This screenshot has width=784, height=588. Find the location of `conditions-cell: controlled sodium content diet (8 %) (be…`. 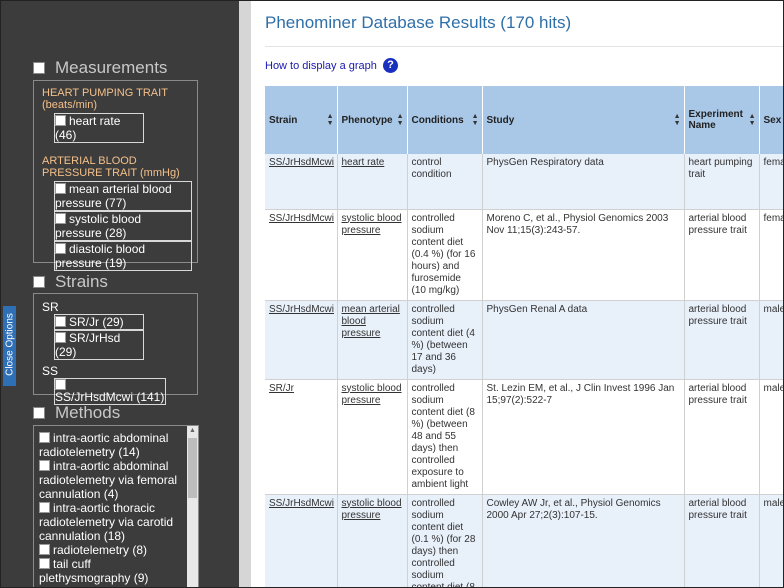

conditions-cell: controlled sodium content diet (8 %) (be… is located at coordinates (445, 437).